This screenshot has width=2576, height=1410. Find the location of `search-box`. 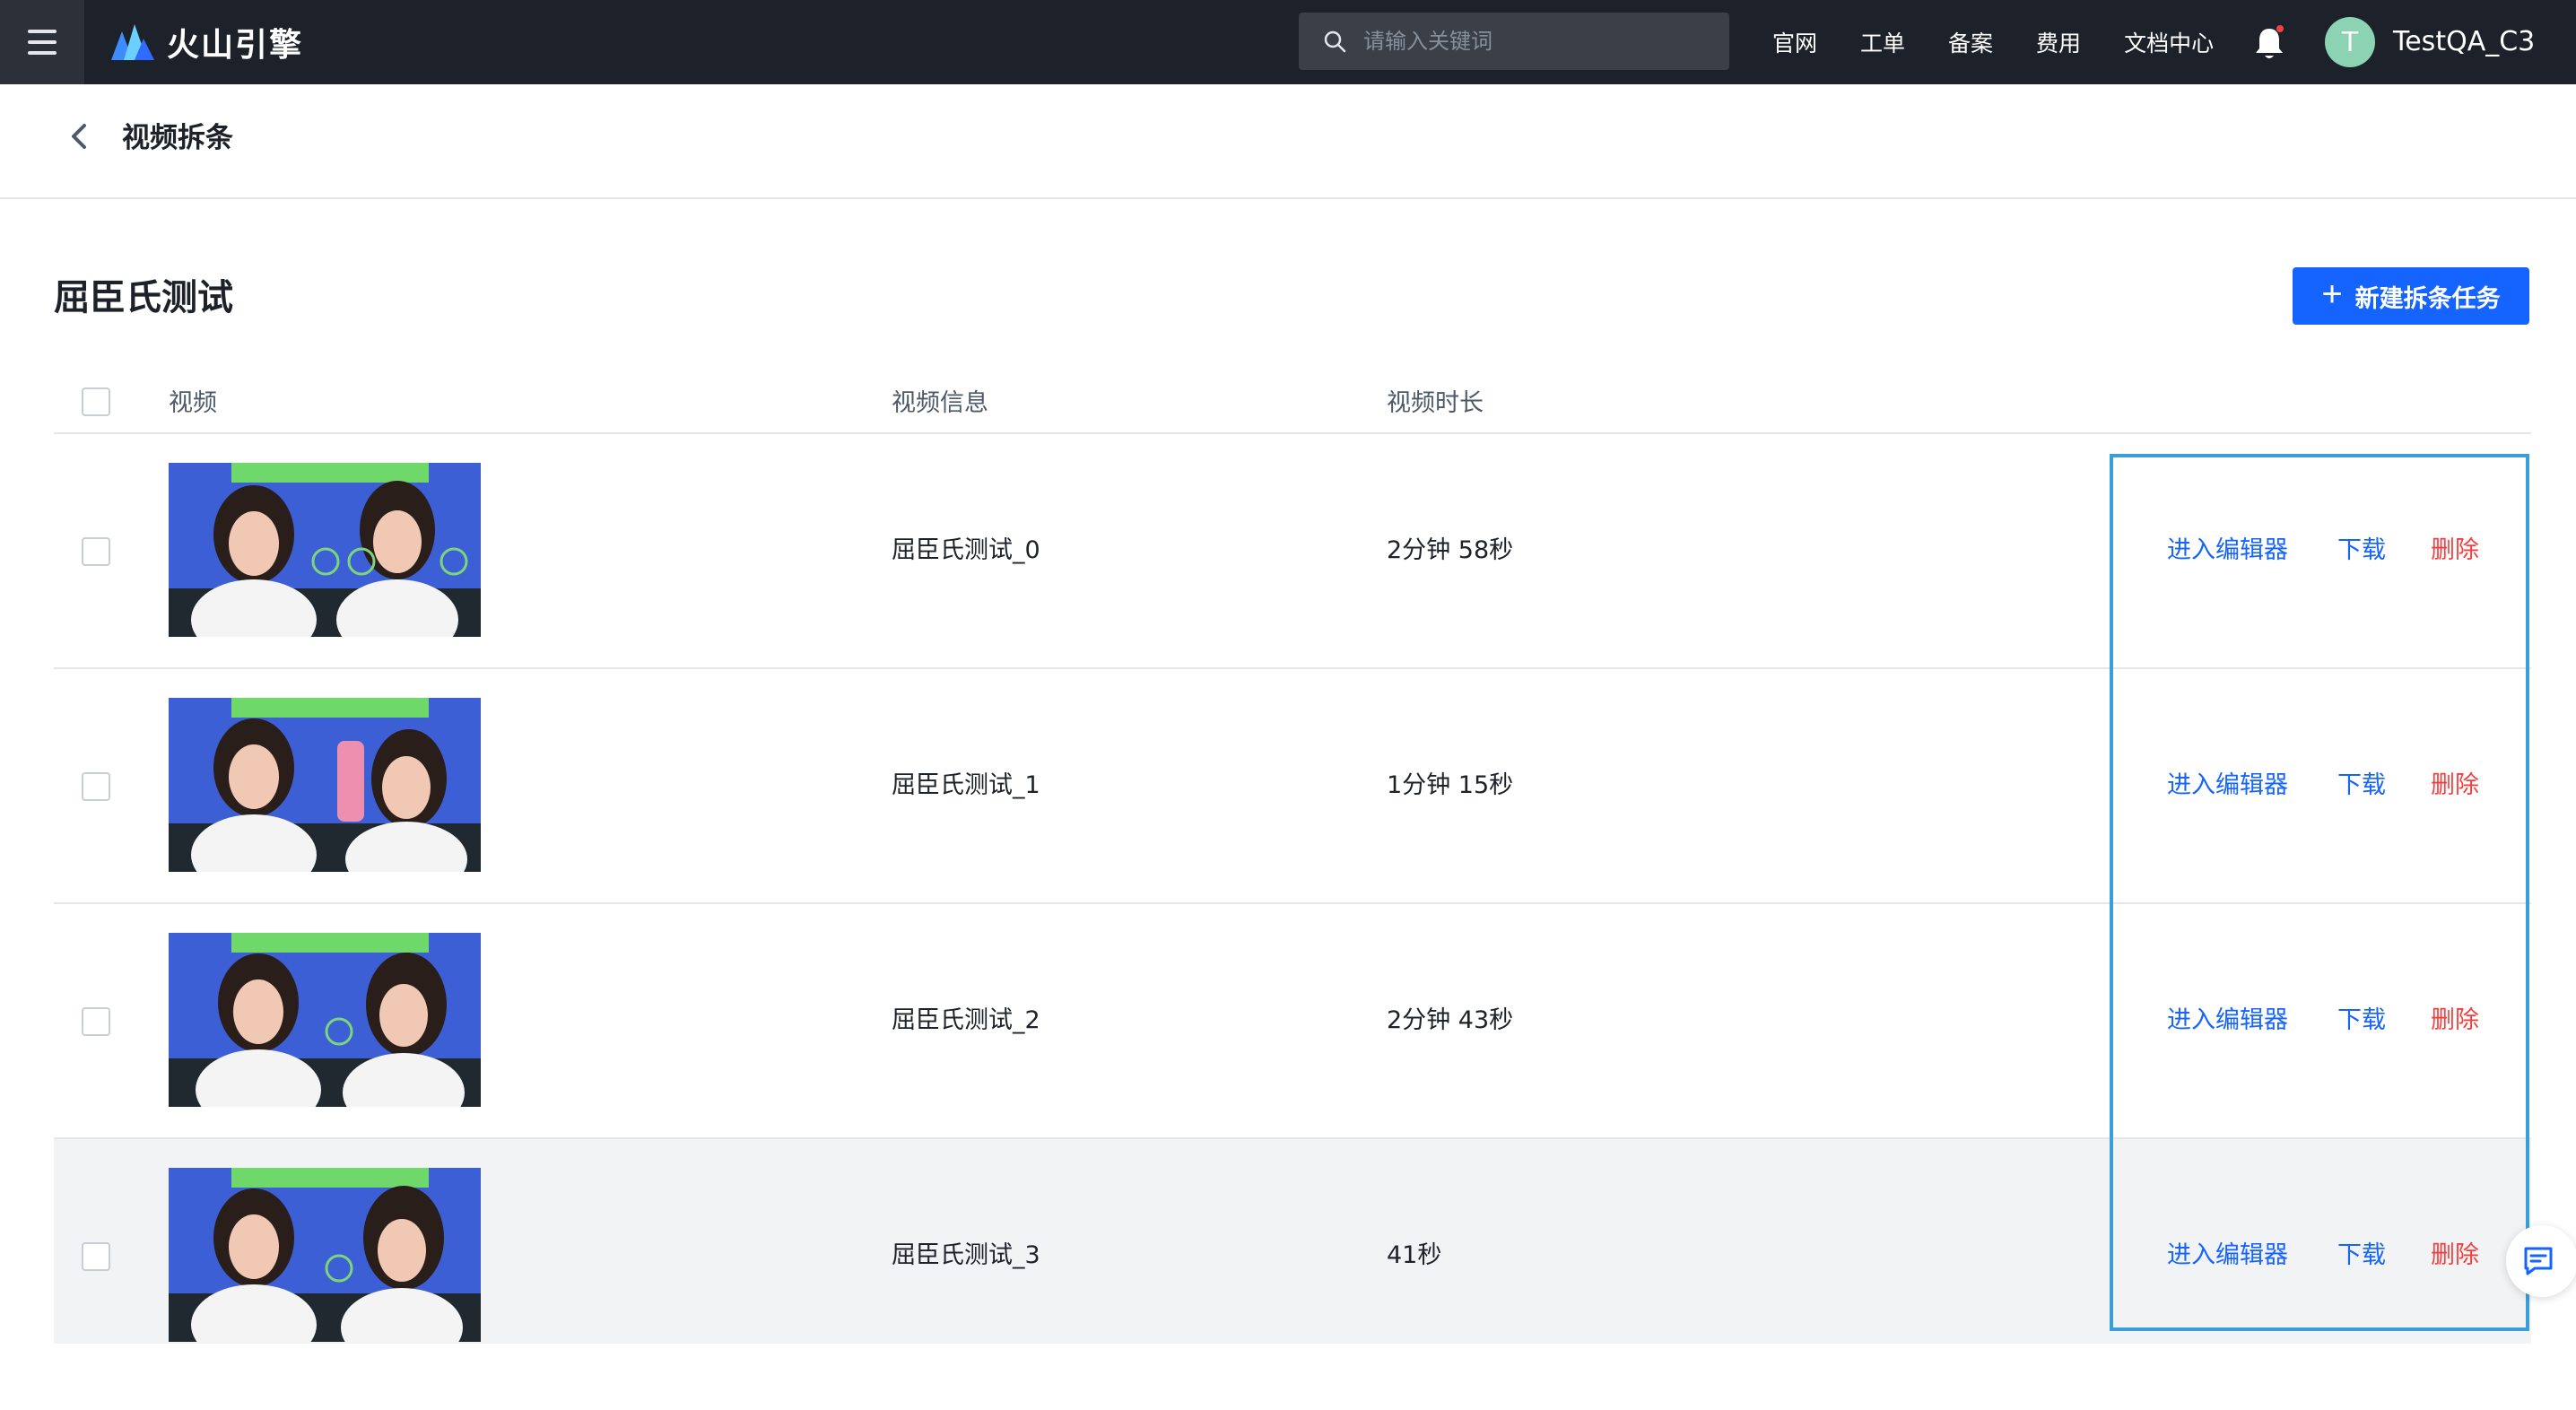

search-box is located at coordinates (1514, 42).